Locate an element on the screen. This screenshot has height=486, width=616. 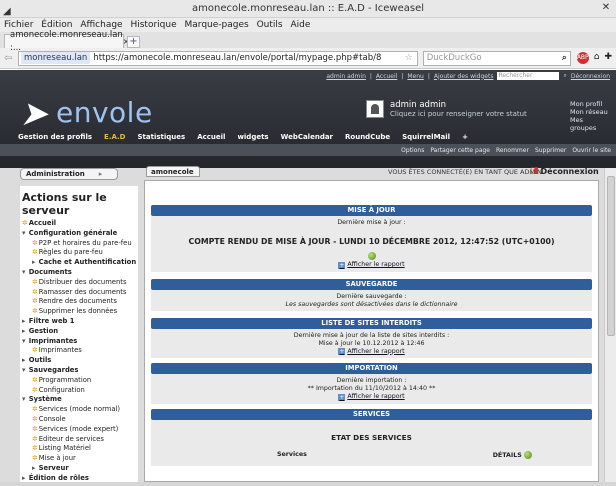
tree-item: ✲Editeur de services is located at coordinates (79, 440).